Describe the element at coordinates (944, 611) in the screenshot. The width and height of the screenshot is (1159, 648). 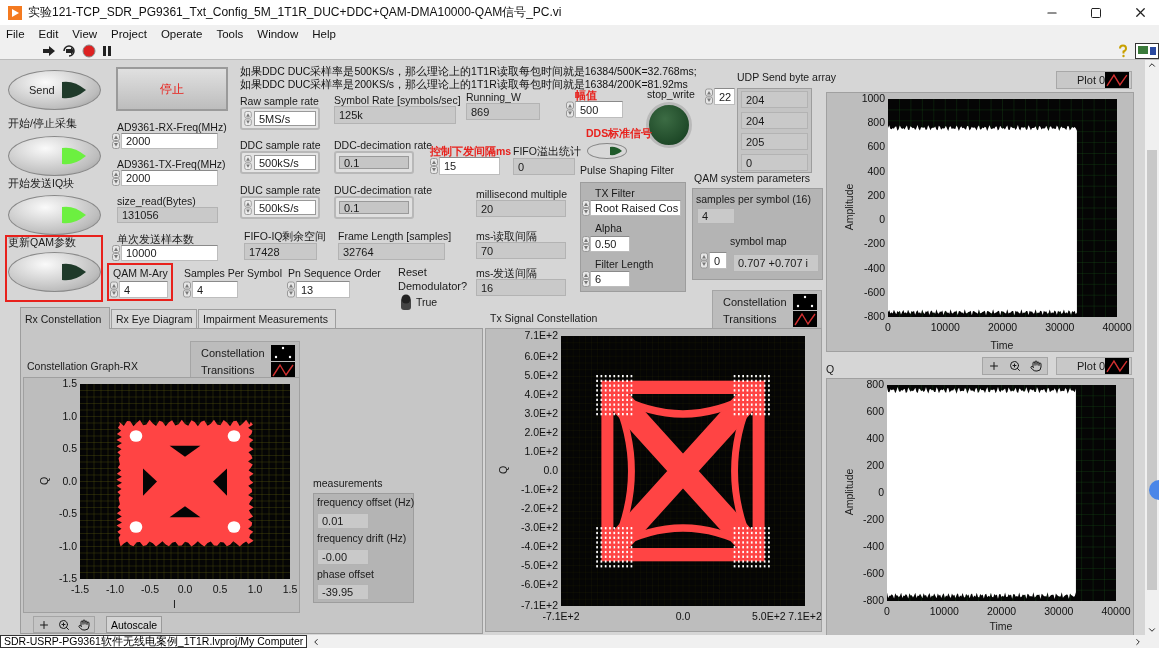
I see `axis-tick-label: 10000` at that location.